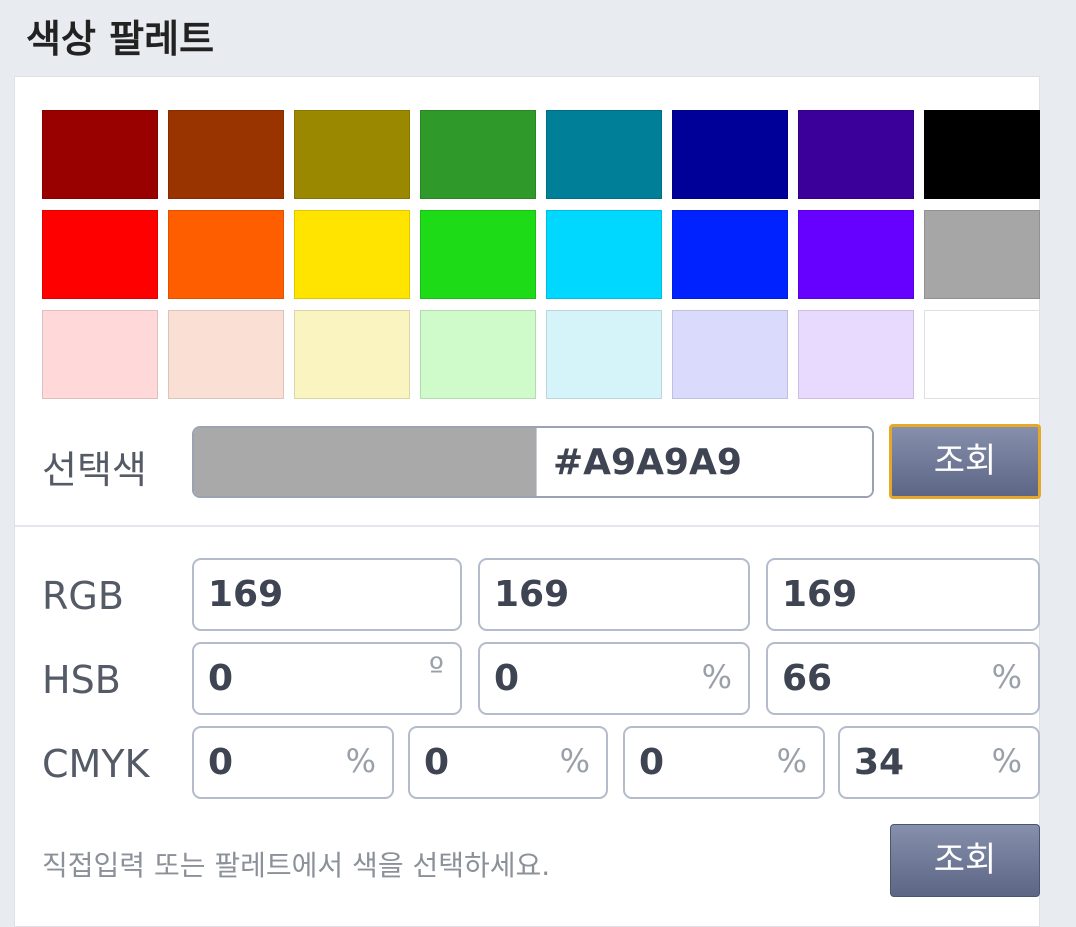 This screenshot has width=1076, height=927. Describe the element at coordinates (94, 470) in the screenshot. I see `selected-color-label: 선택색` at that location.